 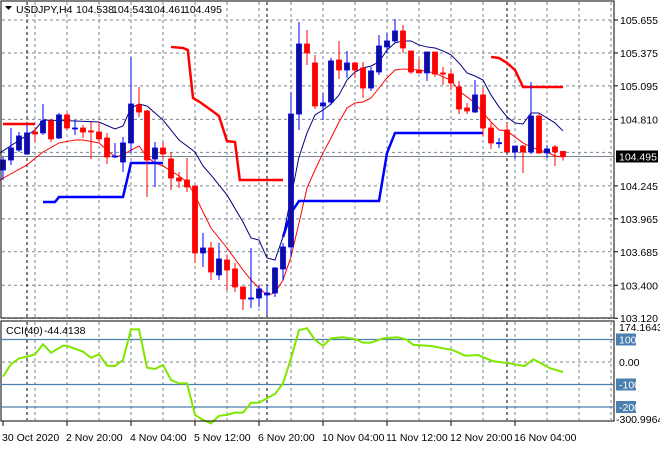 What do you see at coordinates (628, 341) in the screenshot?
I see `cci-tick-label: 100` at bounding box center [628, 341].